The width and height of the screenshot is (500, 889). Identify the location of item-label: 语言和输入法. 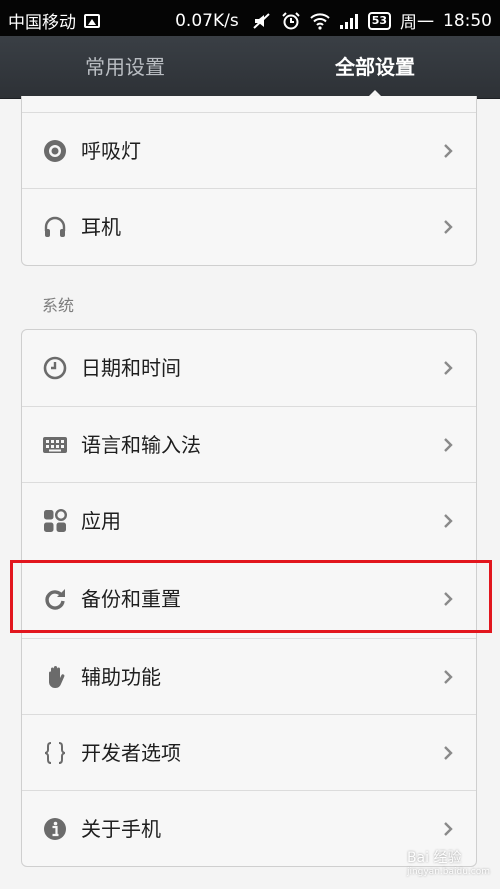
(141, 445).